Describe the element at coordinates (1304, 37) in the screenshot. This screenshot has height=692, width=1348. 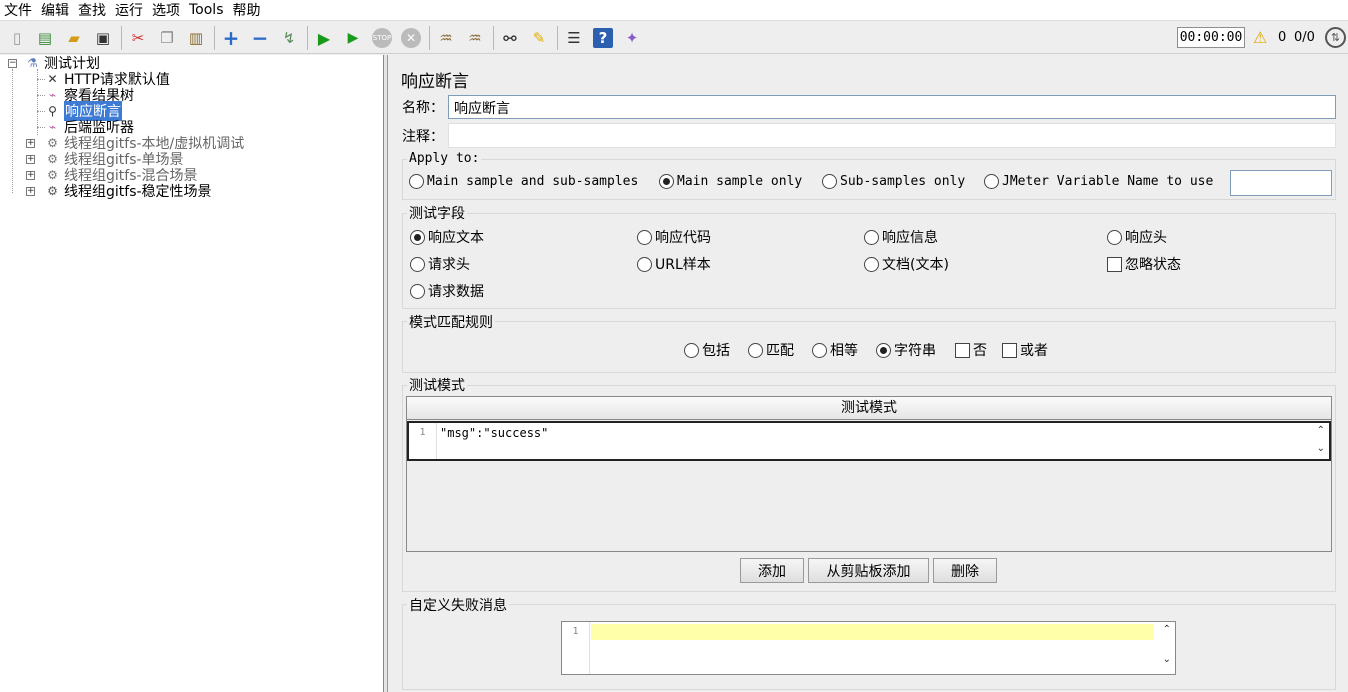
I see `thread-count: 0/0` at that location.